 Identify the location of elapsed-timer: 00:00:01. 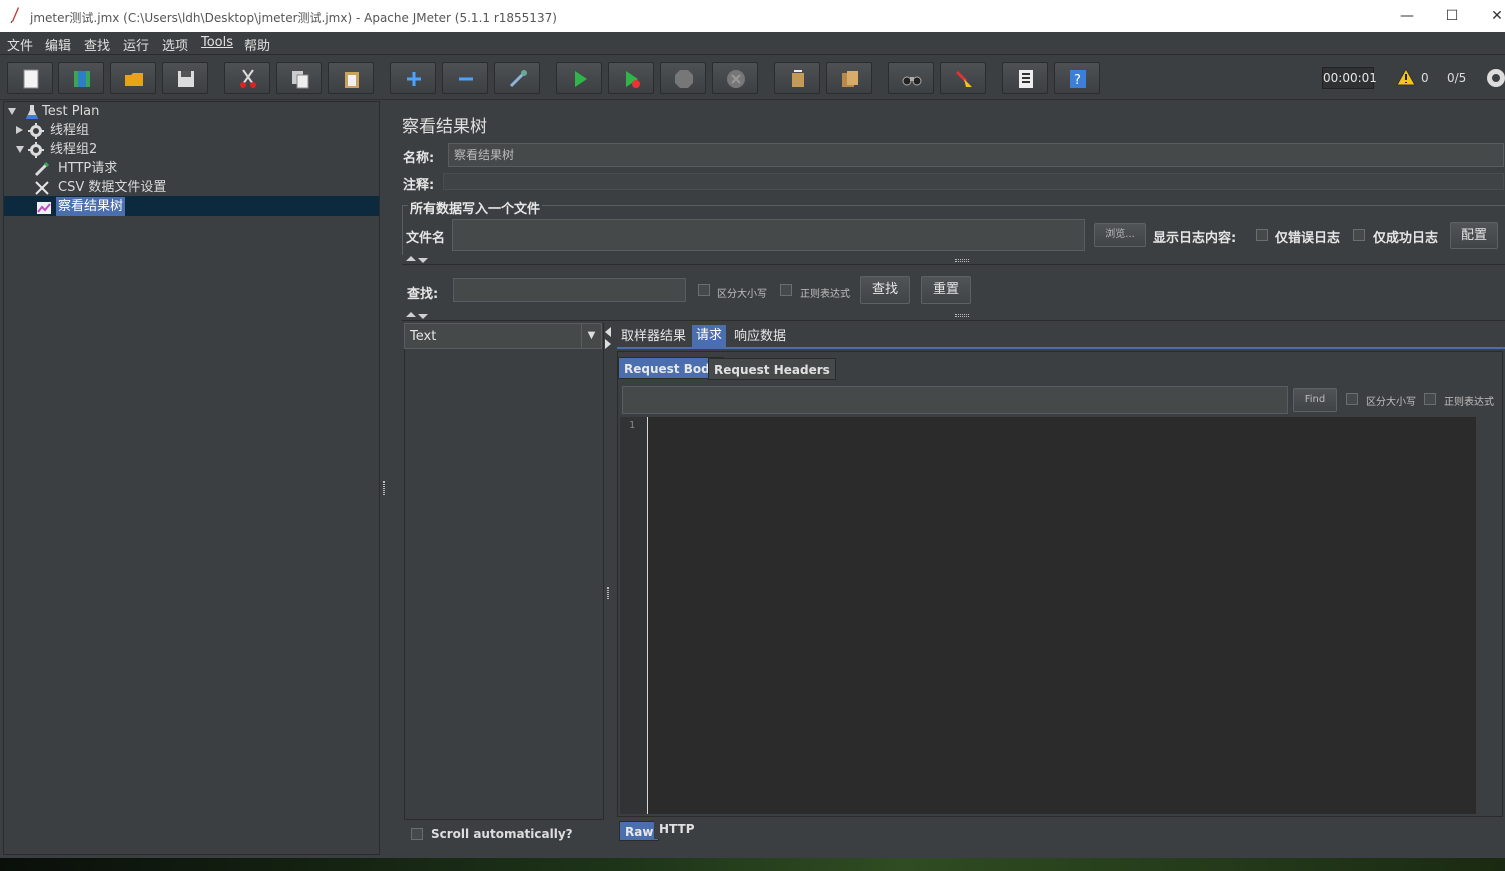
(1349, 78).